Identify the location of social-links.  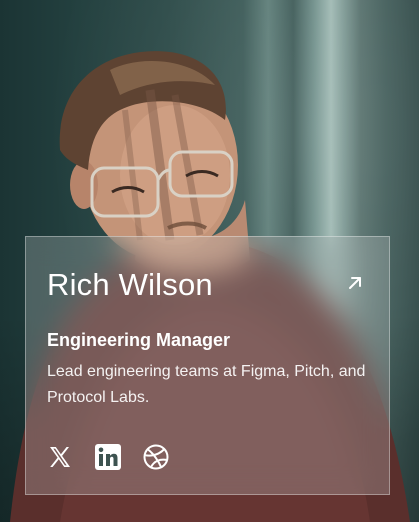
(108, 457).